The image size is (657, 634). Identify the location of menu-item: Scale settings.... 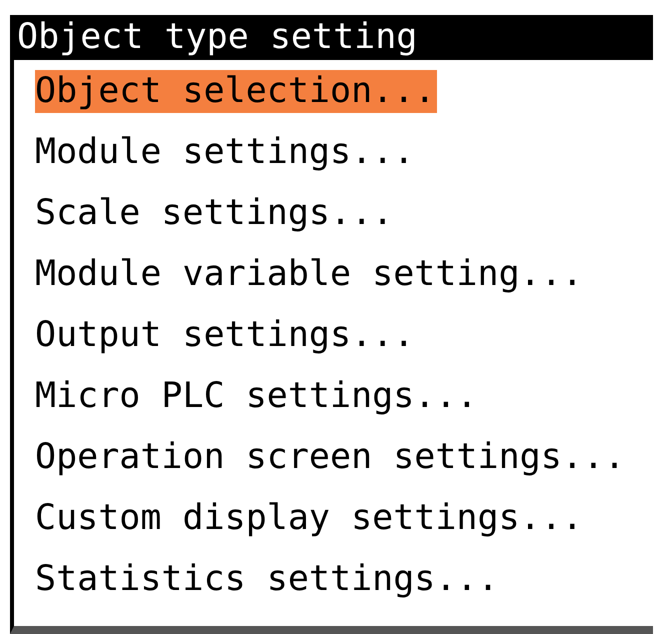
(215, 213).